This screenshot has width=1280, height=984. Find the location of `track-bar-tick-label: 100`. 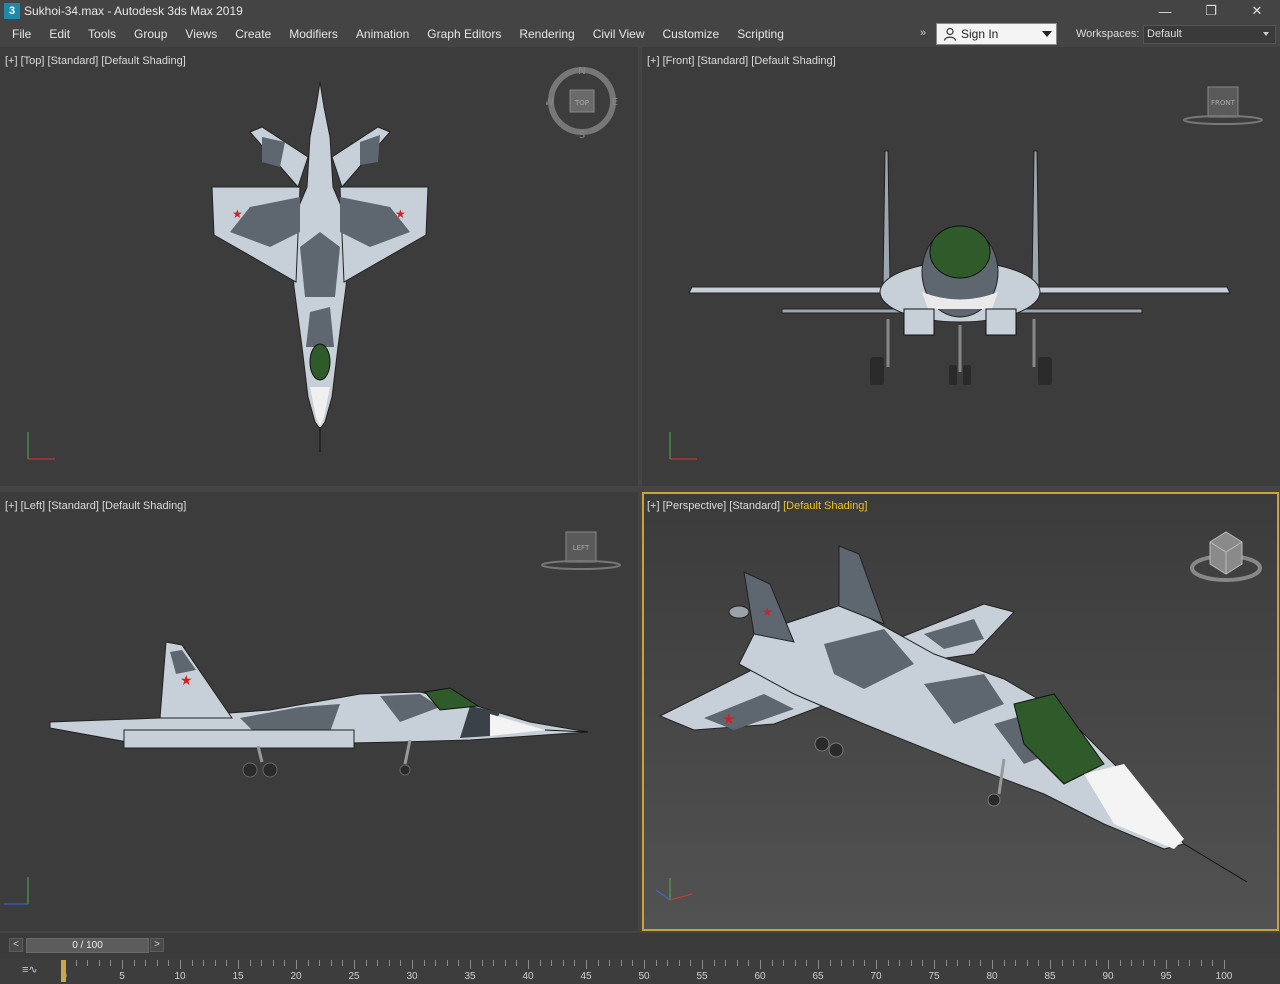

track-bar-tick-label: 100 is located at coordinates (1224, 976).